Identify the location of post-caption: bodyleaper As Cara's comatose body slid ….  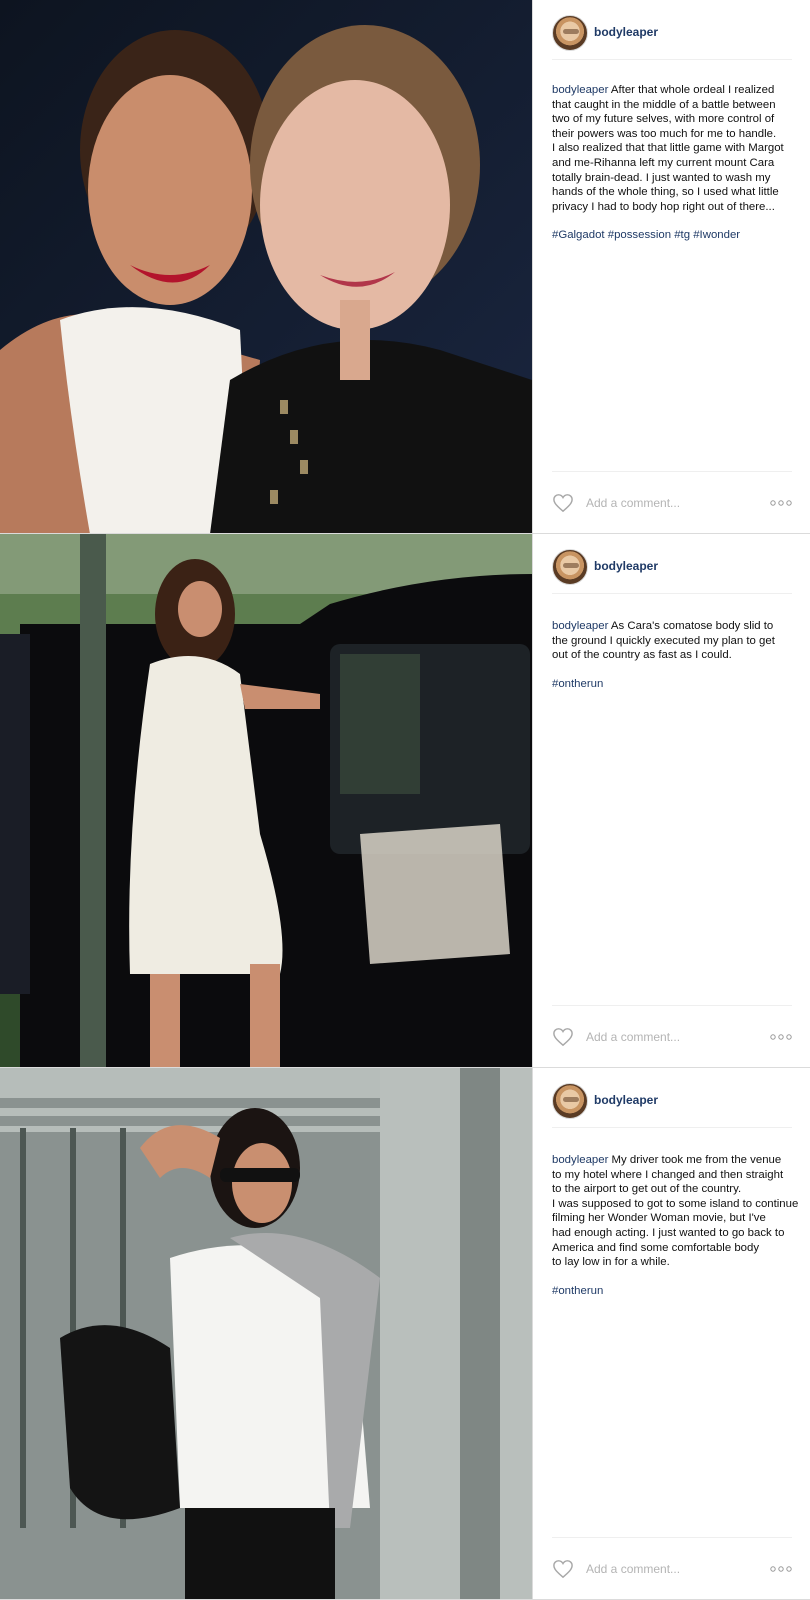
(678, 655).